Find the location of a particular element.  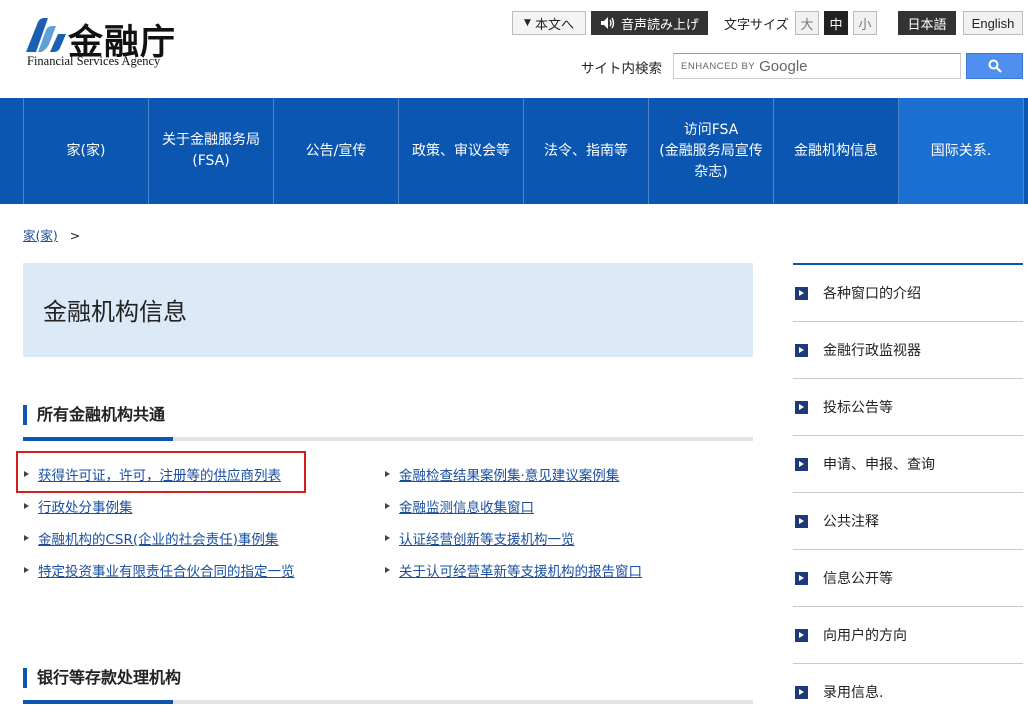

nav-item-access-fsa: 访问FSA (金融服务局宣传 杂志) is located at coordinates (711, 151).